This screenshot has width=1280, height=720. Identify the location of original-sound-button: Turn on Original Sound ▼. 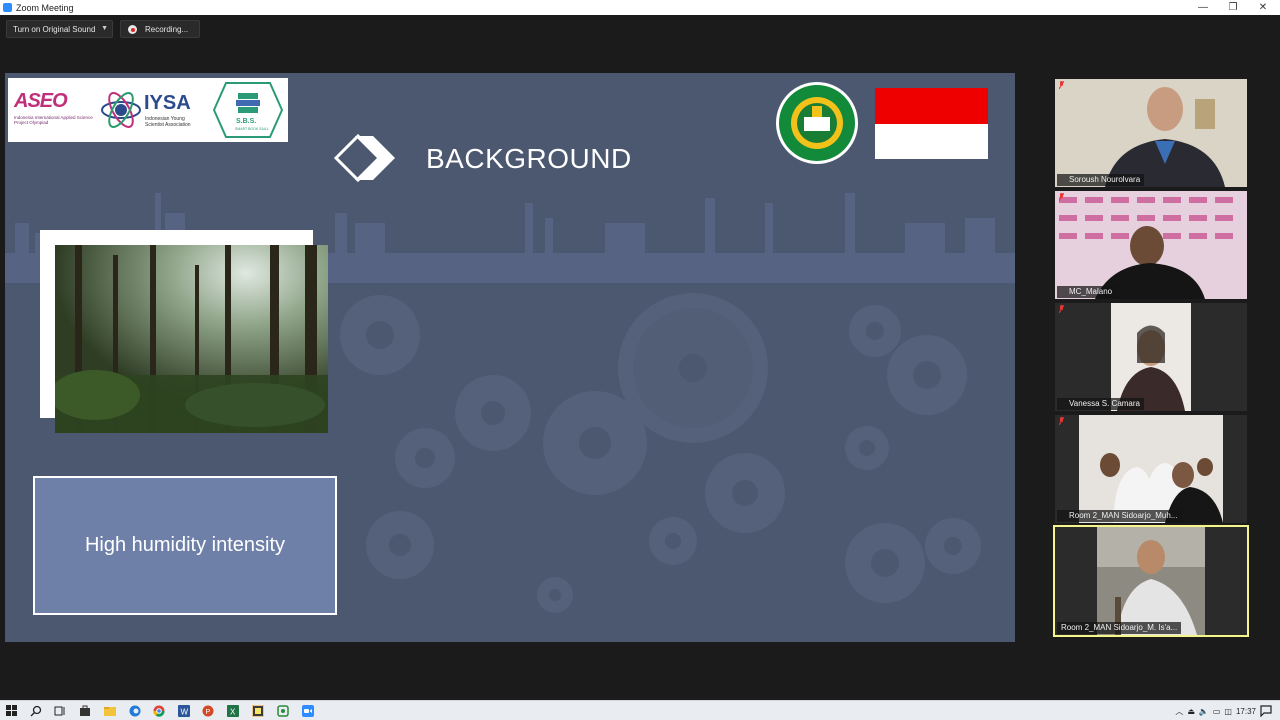
(59, 29).